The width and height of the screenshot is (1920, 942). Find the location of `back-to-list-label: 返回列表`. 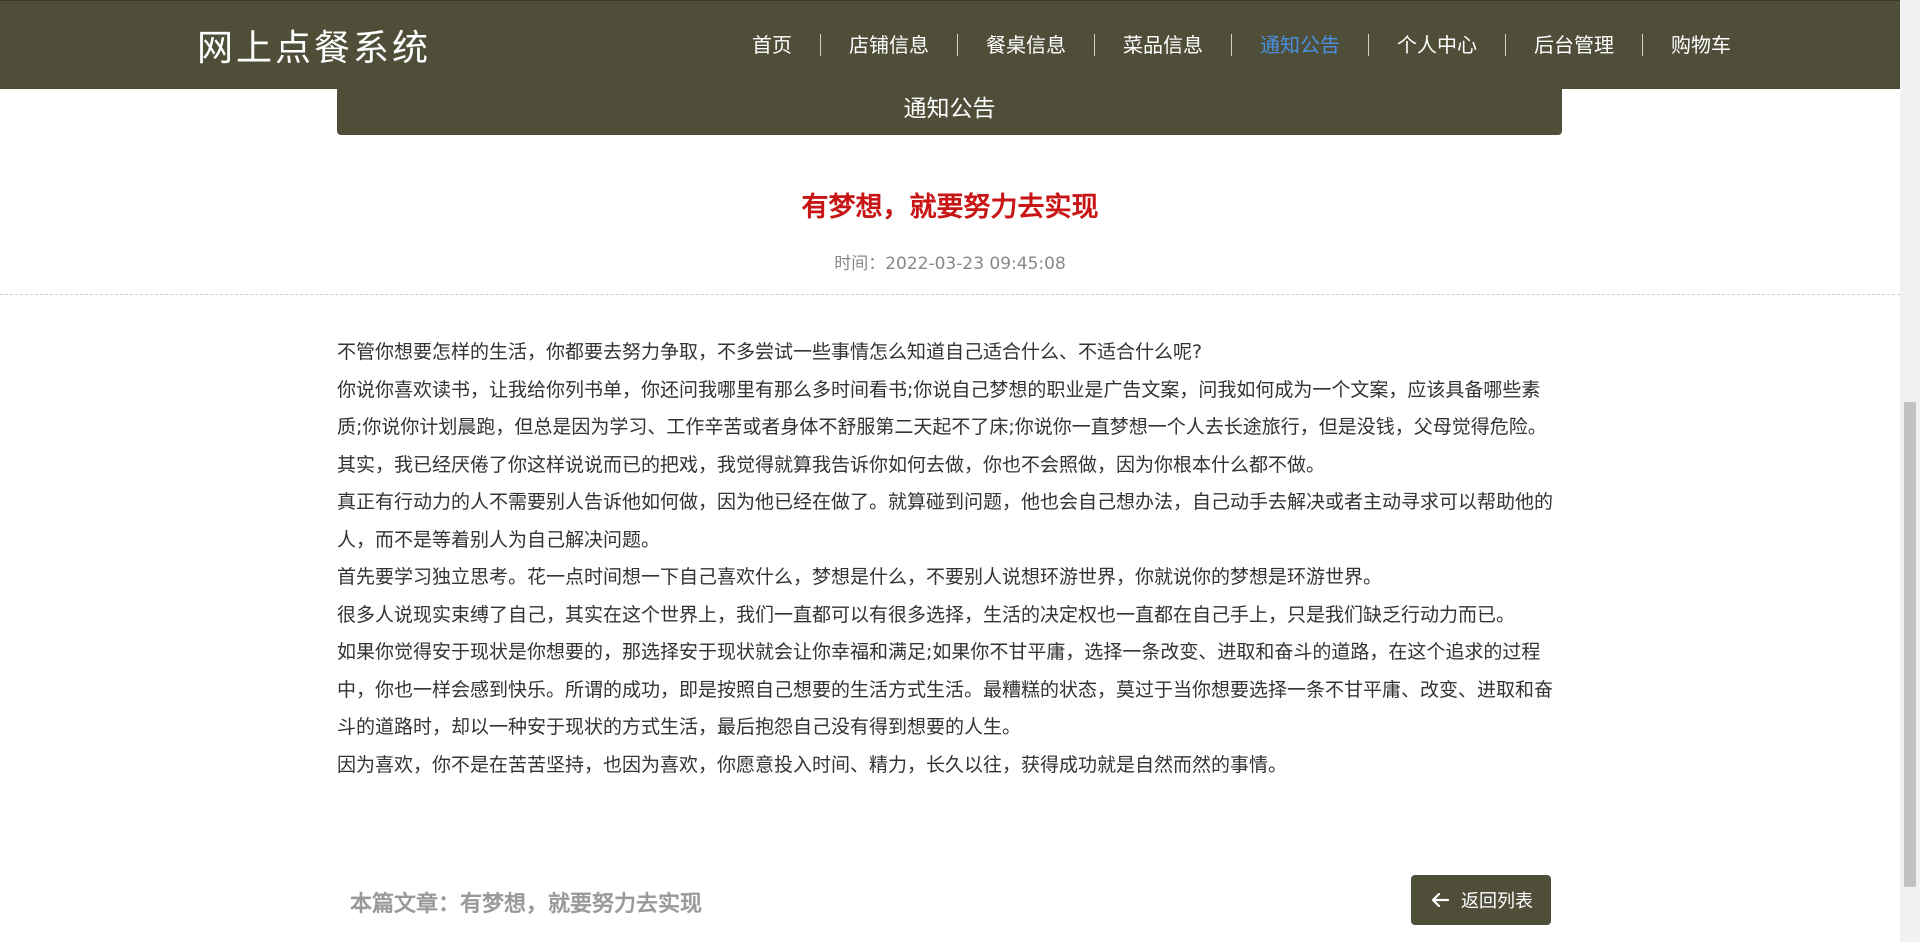

back-to-list-label: 返回列表 is located at coordinates (1497, 901).